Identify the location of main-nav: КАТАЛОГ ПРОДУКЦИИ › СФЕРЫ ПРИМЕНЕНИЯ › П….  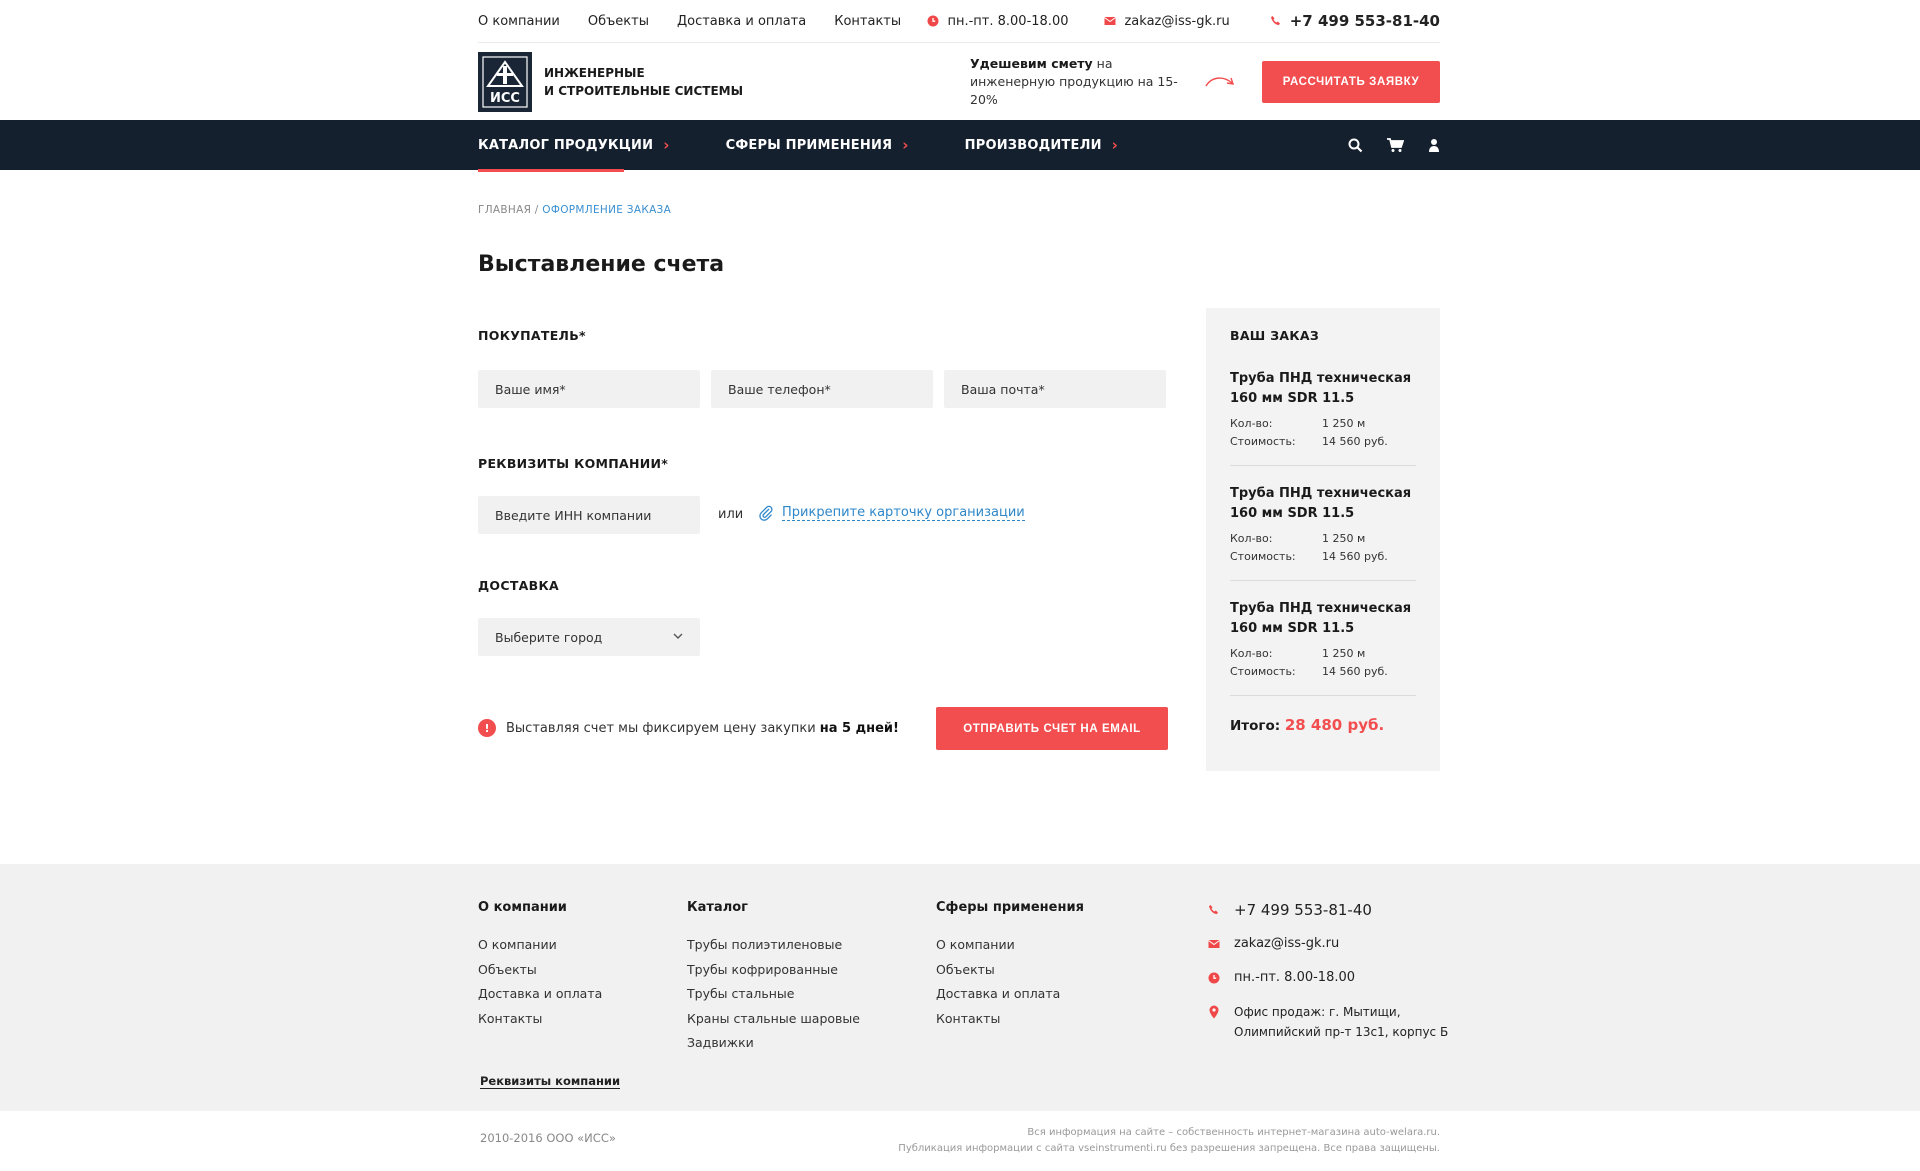
(960, 146).